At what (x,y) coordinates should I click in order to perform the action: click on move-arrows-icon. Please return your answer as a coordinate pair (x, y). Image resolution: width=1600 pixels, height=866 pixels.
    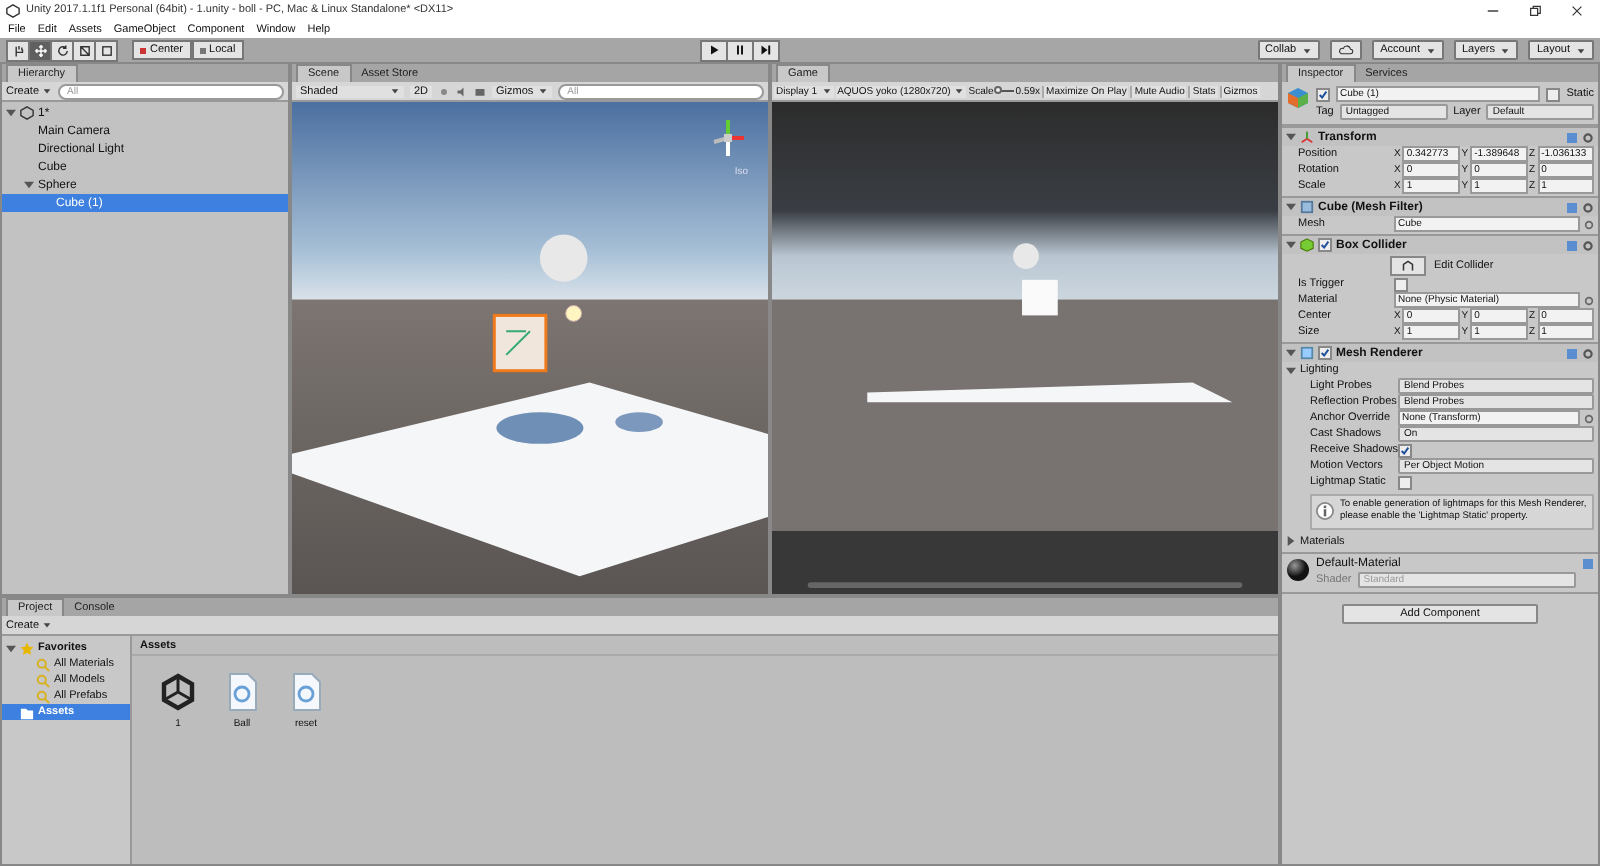
    Looking at the image, I should click on (40, 50).